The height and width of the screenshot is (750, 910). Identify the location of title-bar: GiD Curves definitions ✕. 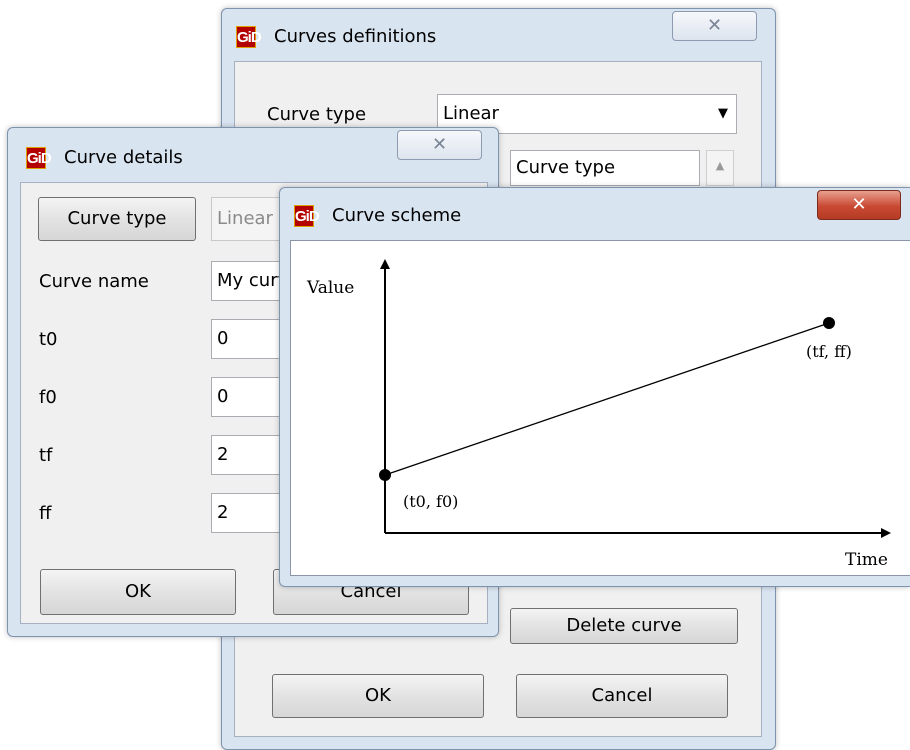
(498, 29).